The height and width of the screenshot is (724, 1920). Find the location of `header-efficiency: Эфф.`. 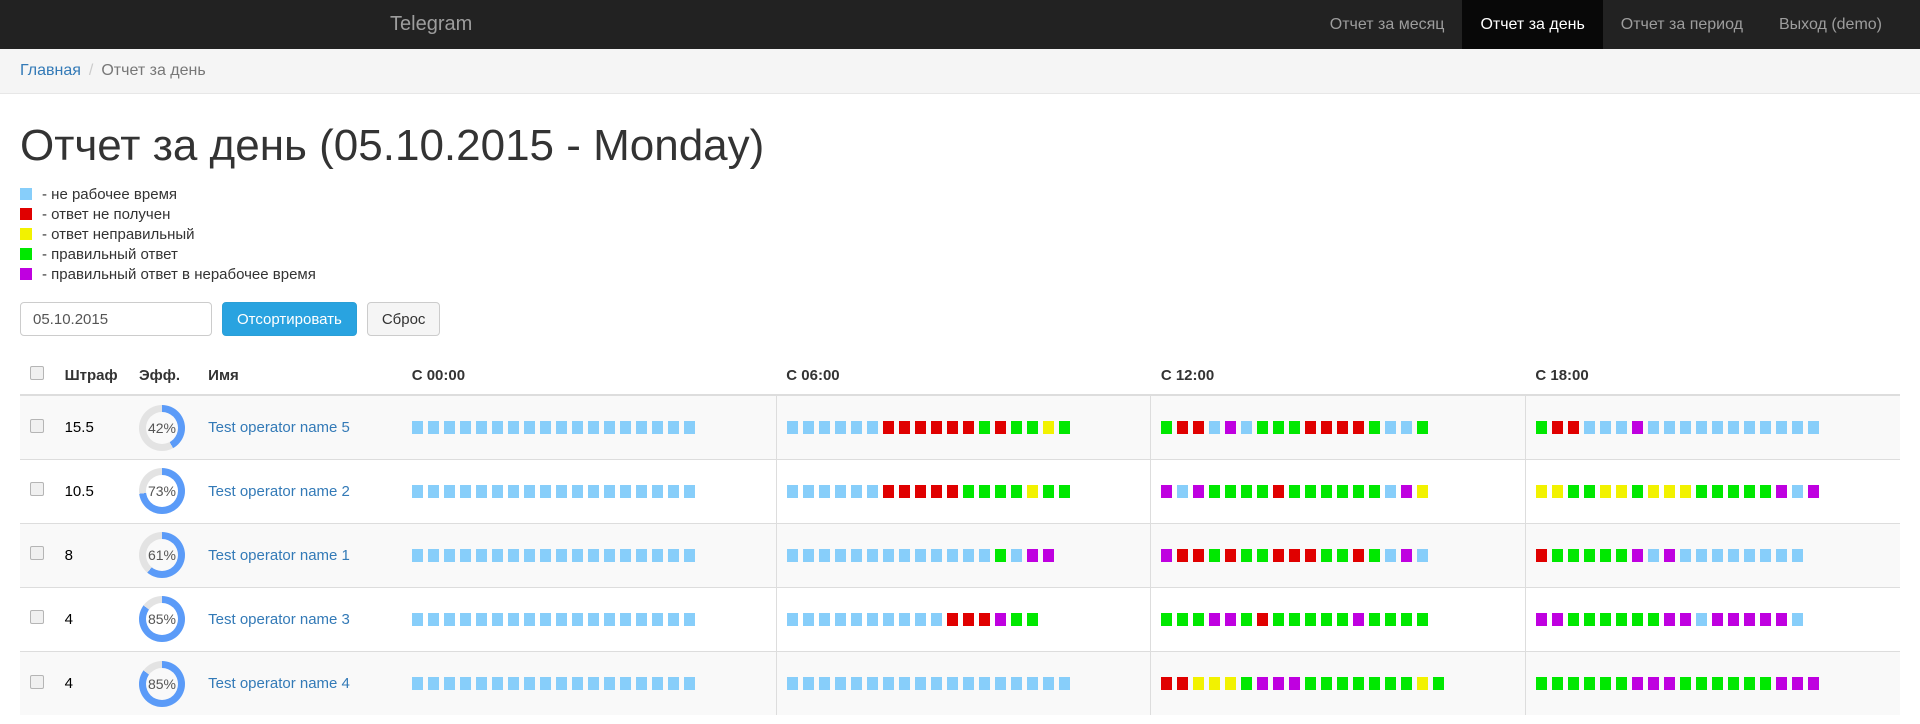

header-efficiency: Эфф. is located at coordinates (163, 377).